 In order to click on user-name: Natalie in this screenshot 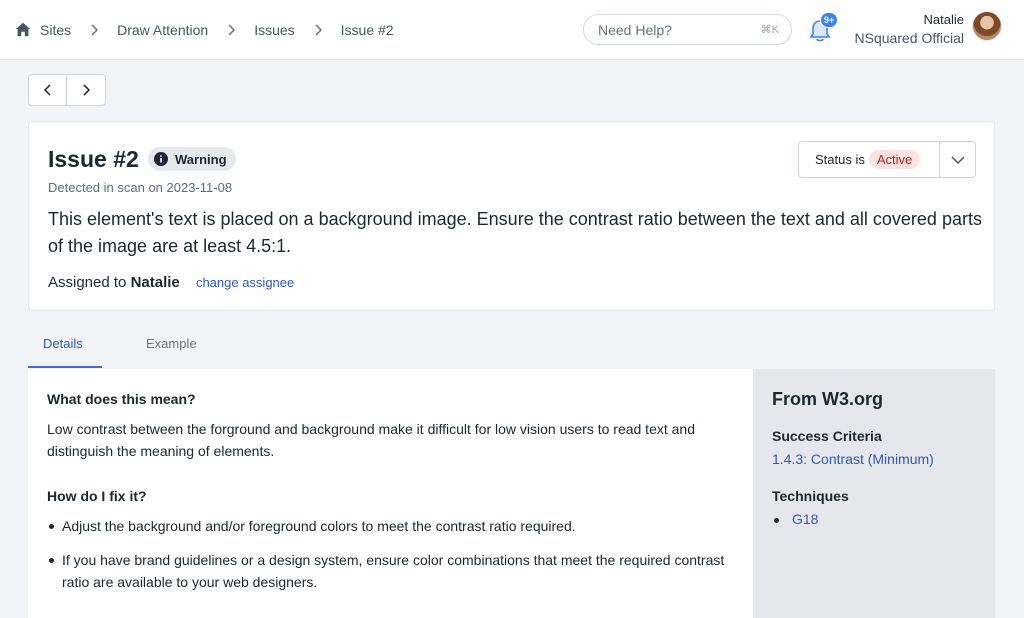, I will do `click(943, 19)`.